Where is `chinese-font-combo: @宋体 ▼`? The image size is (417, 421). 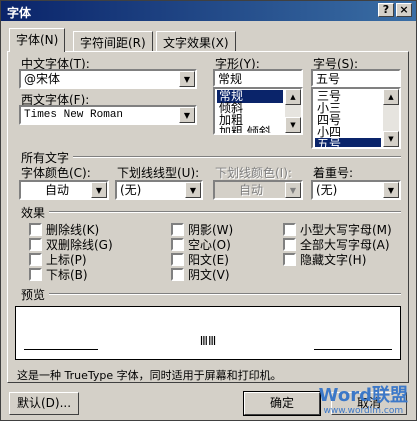 chinese-font-combo: @宋体 ▼ is located at coordinates (108, 79).